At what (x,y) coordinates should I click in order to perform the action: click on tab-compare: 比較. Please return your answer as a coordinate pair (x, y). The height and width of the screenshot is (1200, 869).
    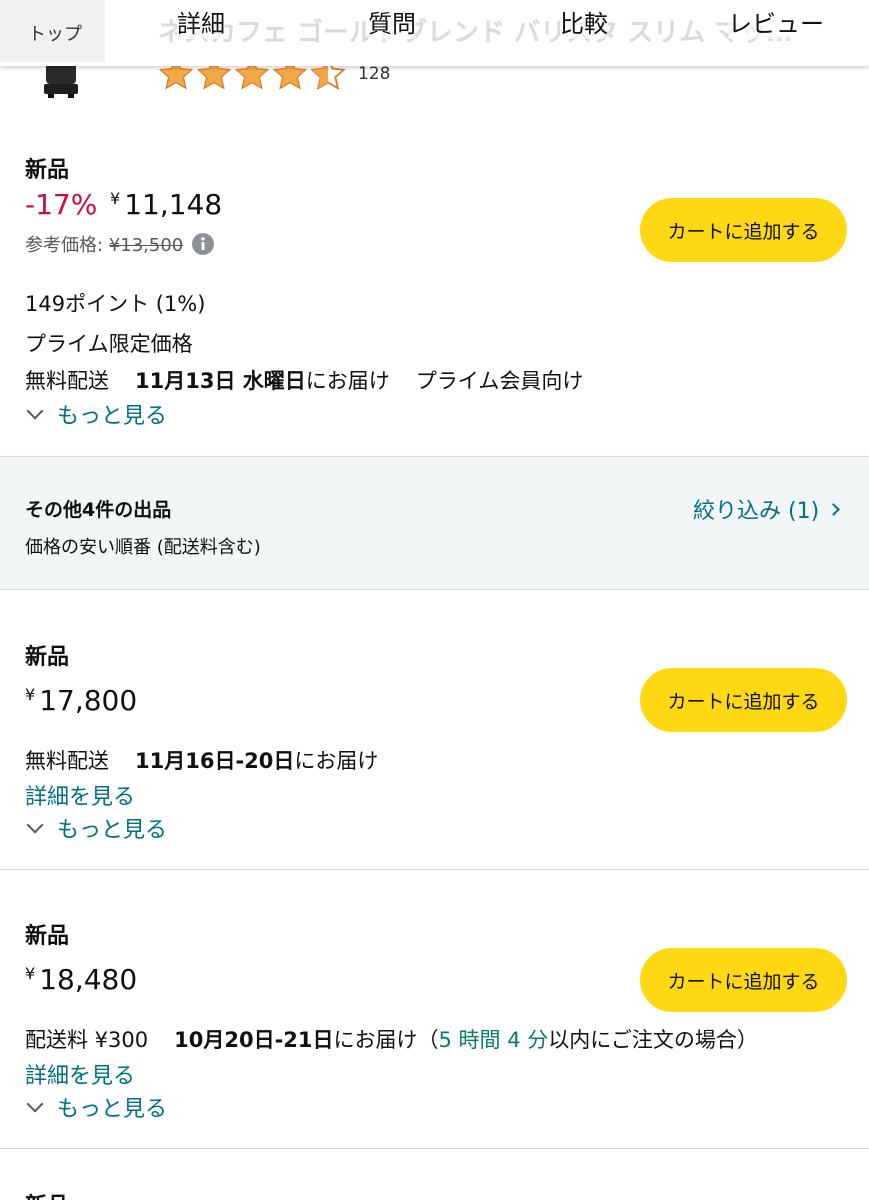
    Looking at the image, I should click on (584, 21).